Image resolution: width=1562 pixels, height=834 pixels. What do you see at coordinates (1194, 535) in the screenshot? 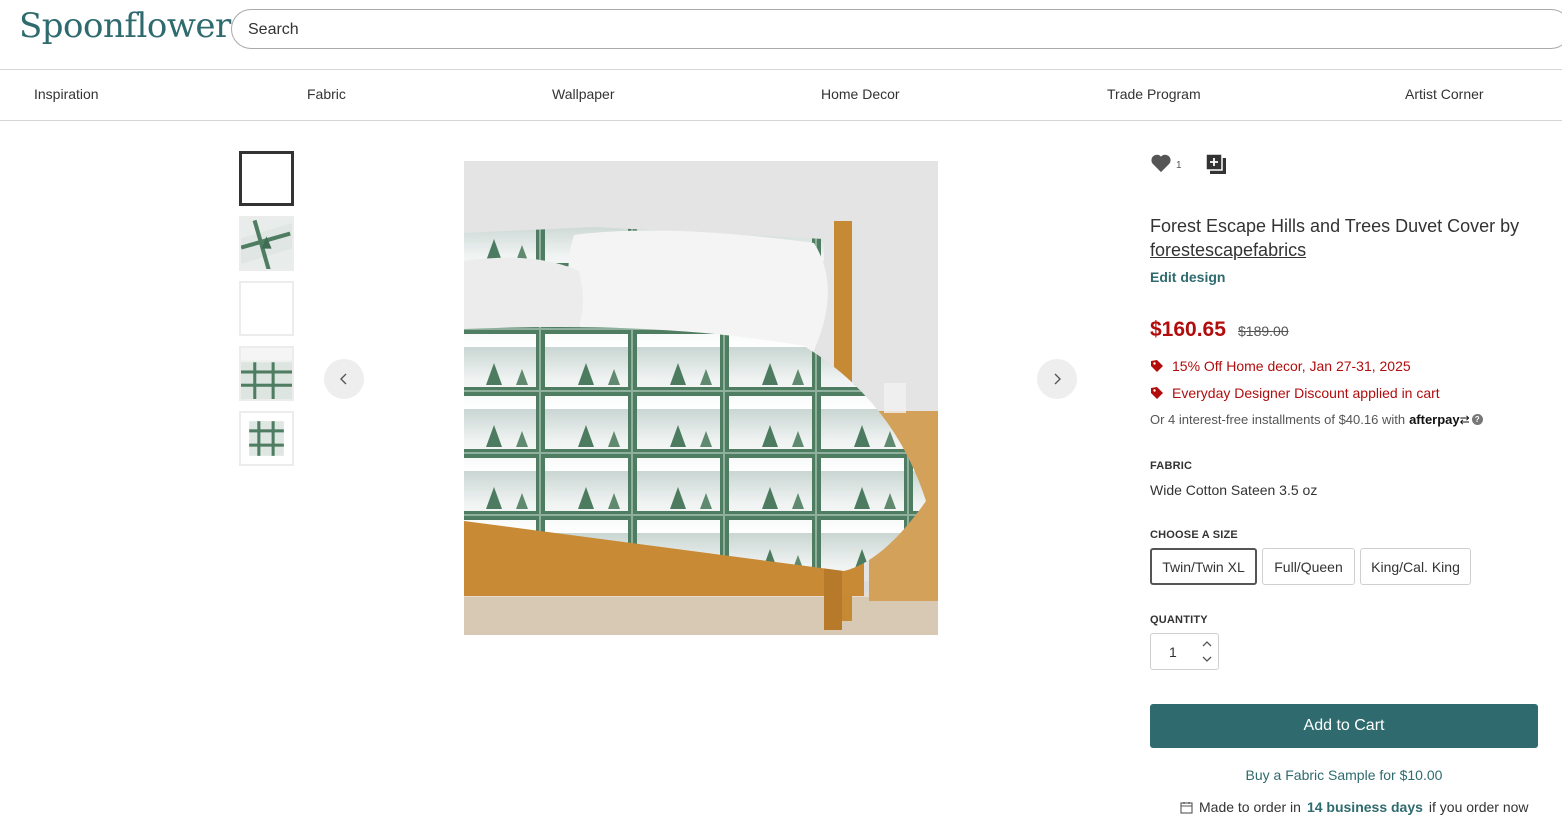
I see `size-label: CHOOSE A SIZE` at bounding box center [1194, 535].